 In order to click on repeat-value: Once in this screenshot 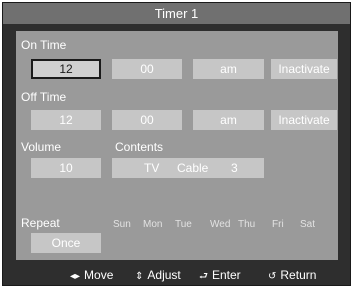, I will do `click(66, 243)`.